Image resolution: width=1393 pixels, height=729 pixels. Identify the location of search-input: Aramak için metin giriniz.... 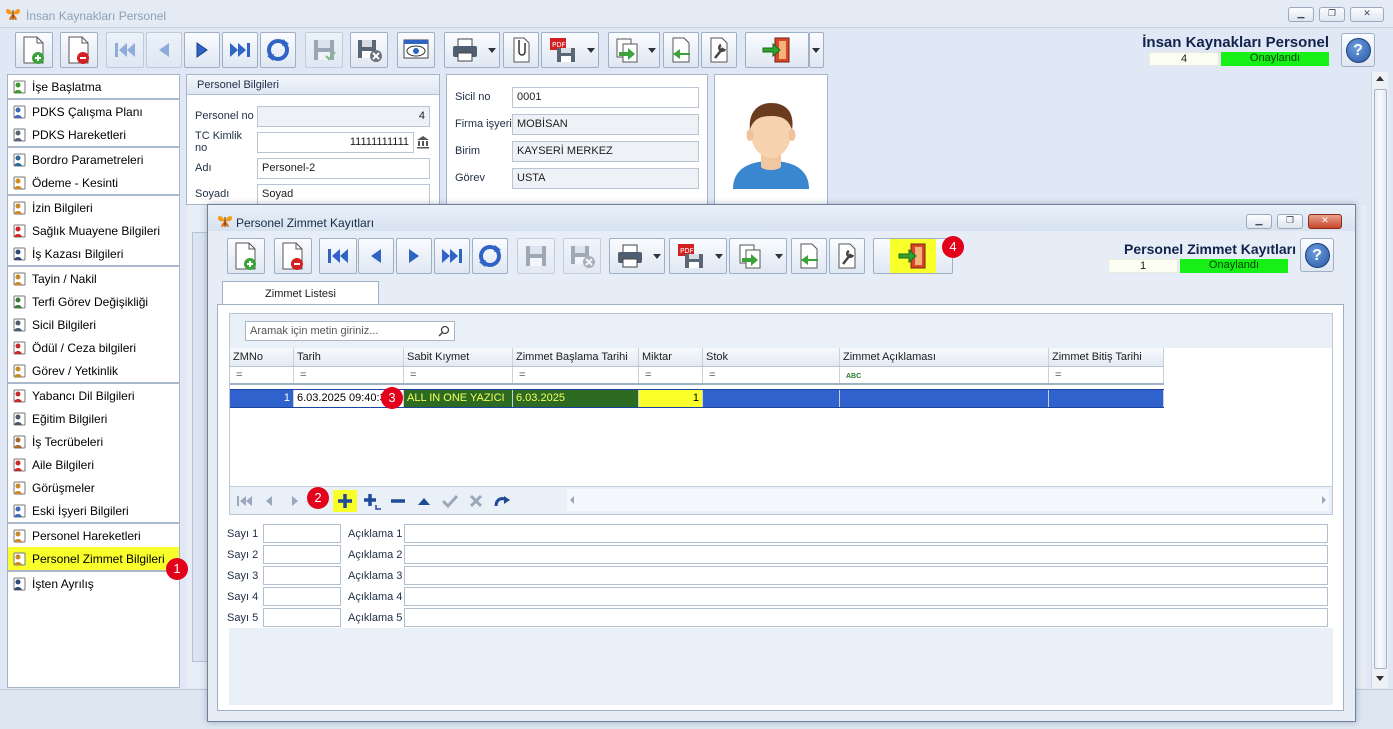
(350, 331).